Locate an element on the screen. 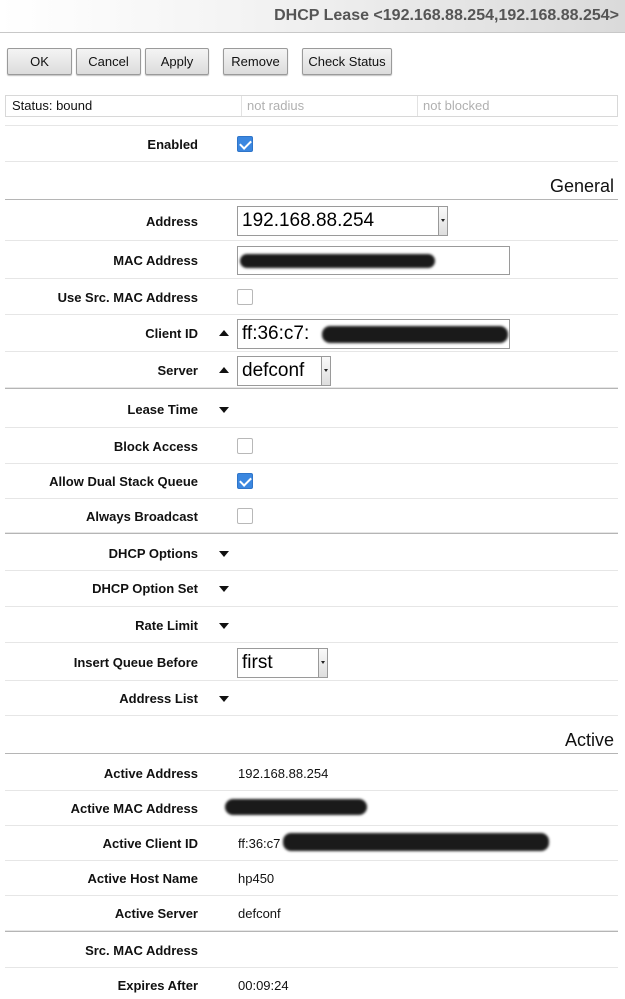 This screenshot has width=625, height=999. redacted-active-client-id is located at coordinates (416, 842).